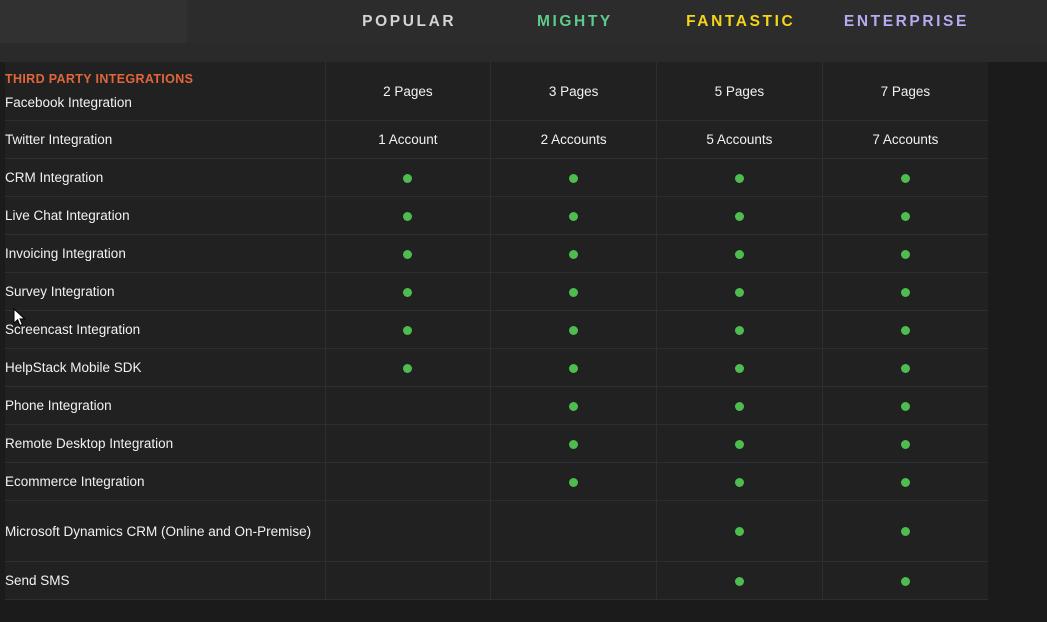 This screenshot has height=622, width=1047. Describe the element at coordinates (739, 139) in the screenshot. I see `plan-value-cell: 5 Accounts` at that location.